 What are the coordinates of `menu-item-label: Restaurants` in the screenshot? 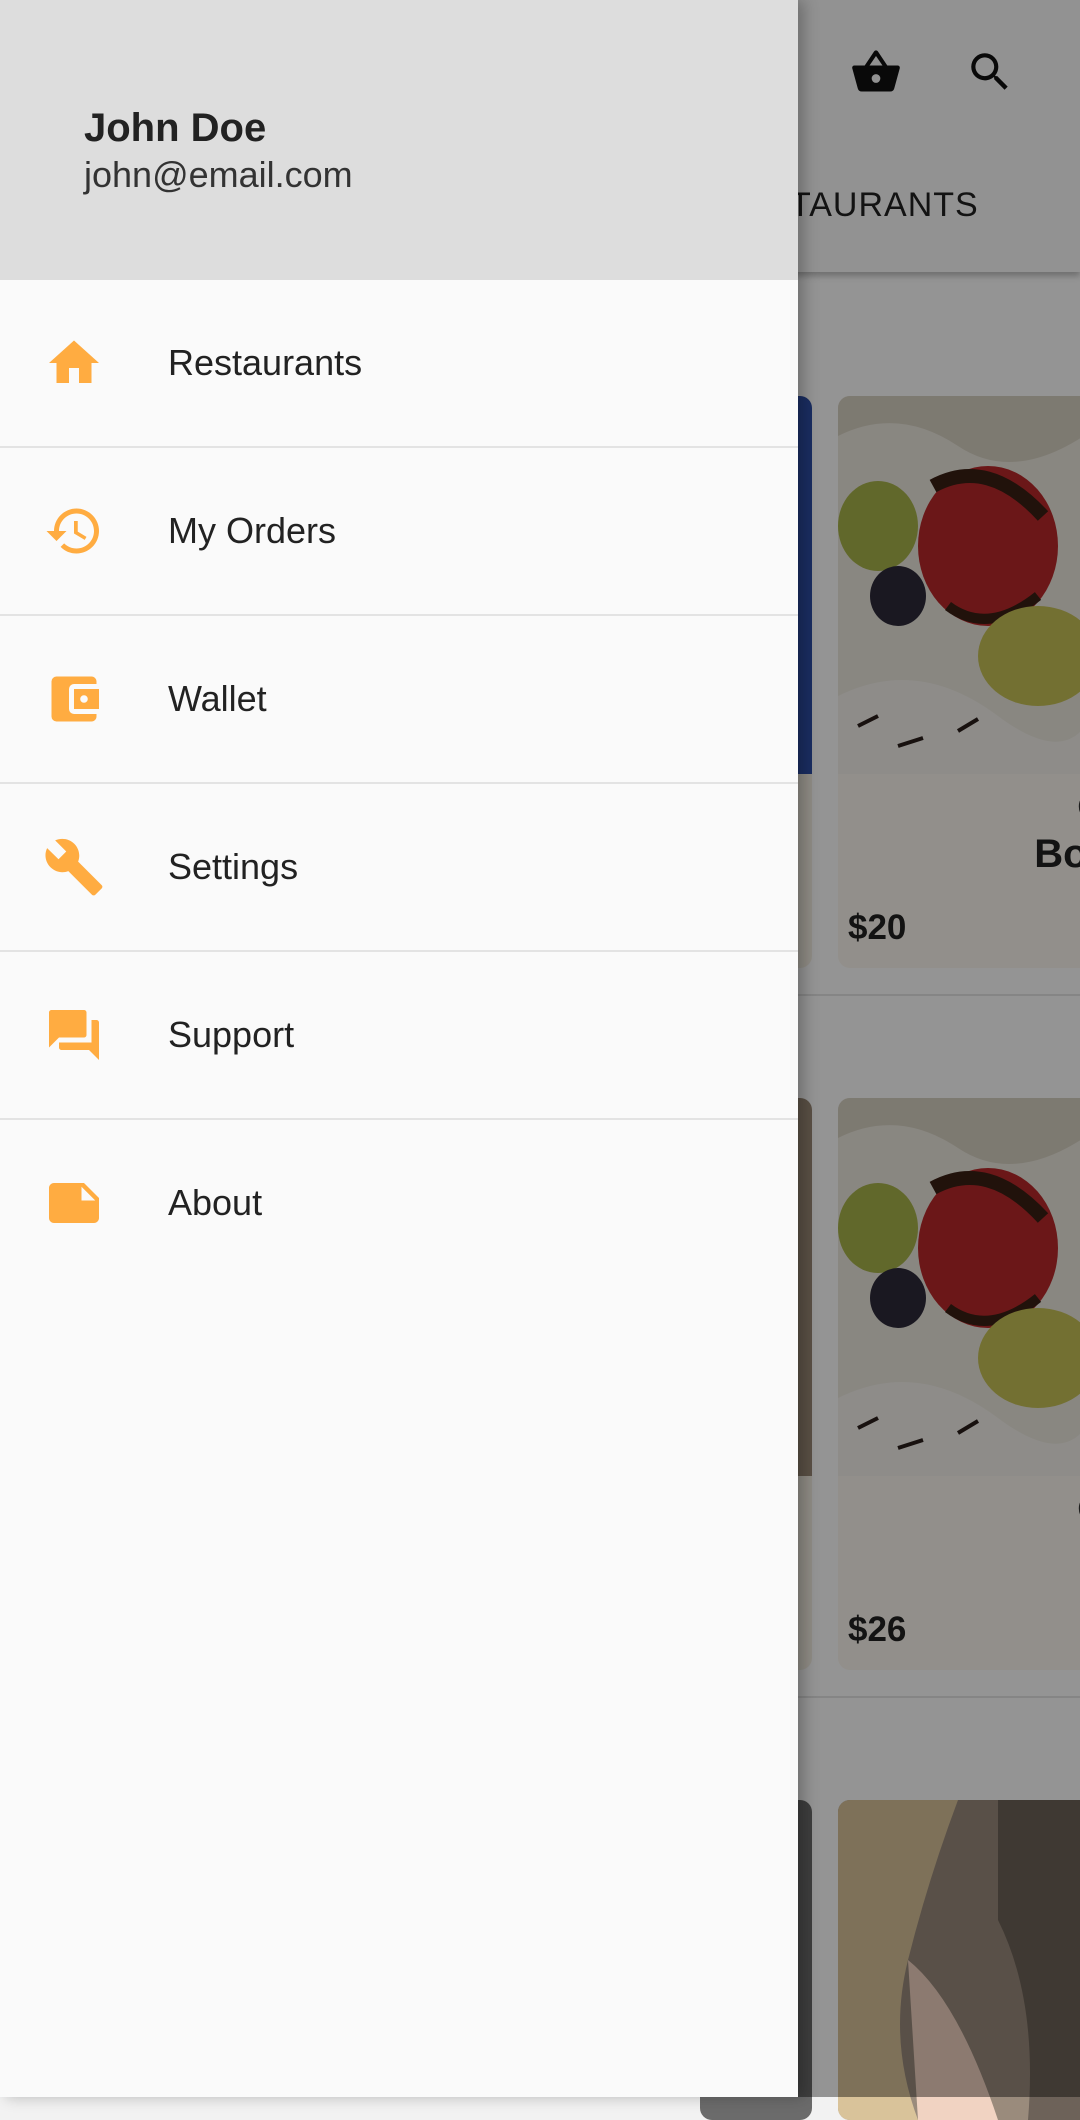 It's located at (265, 362).